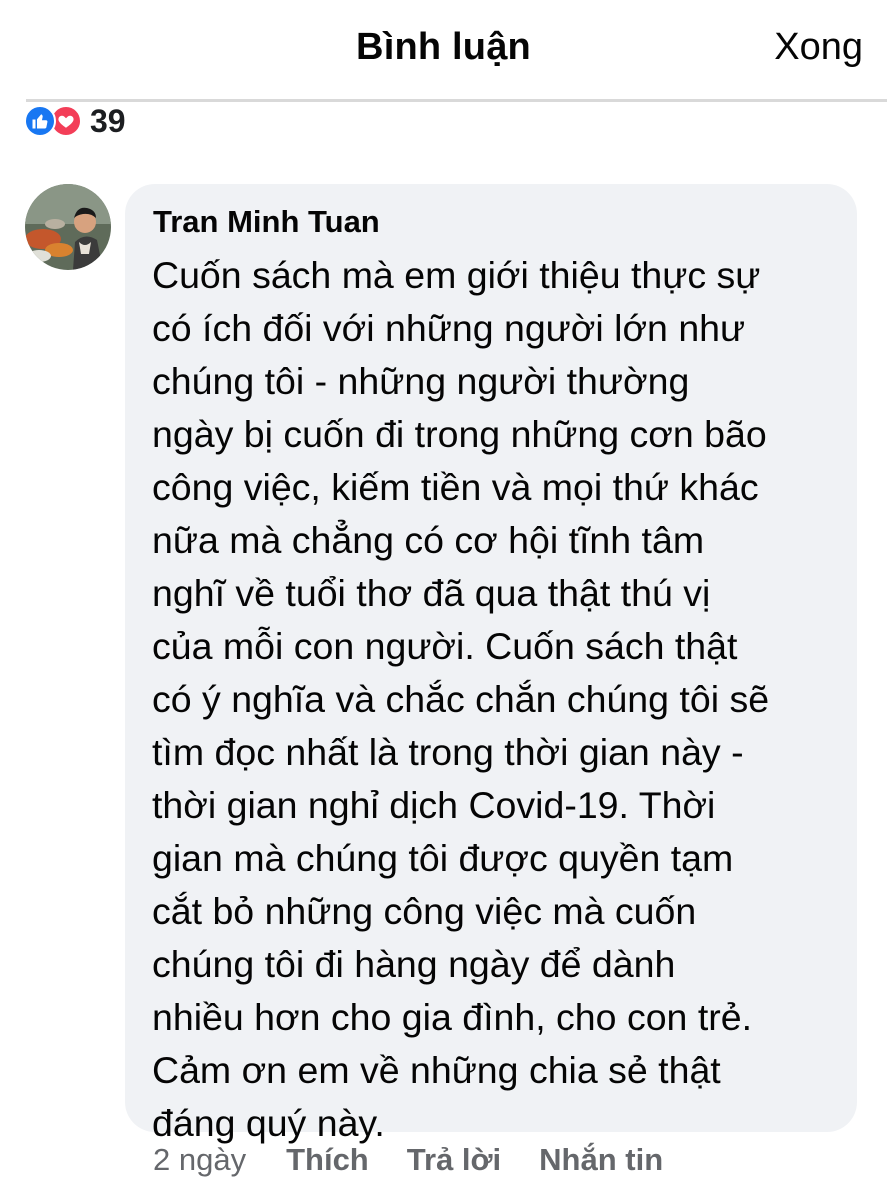  What do you see at coordinates (461, 699) in the screenshot?
I see `comment-line: có ý nghĩa và chắc chắn chúng tôi sẽ` at bounding box center [461, 699].